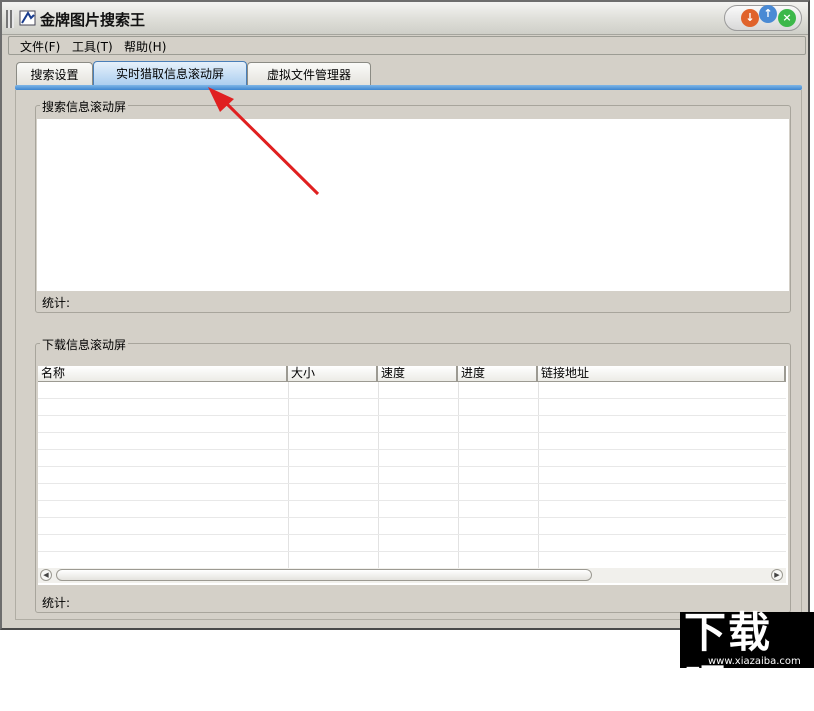 This screenshot has width=814, height=711. I want to click on annotation-arrow, so click(270, 146).